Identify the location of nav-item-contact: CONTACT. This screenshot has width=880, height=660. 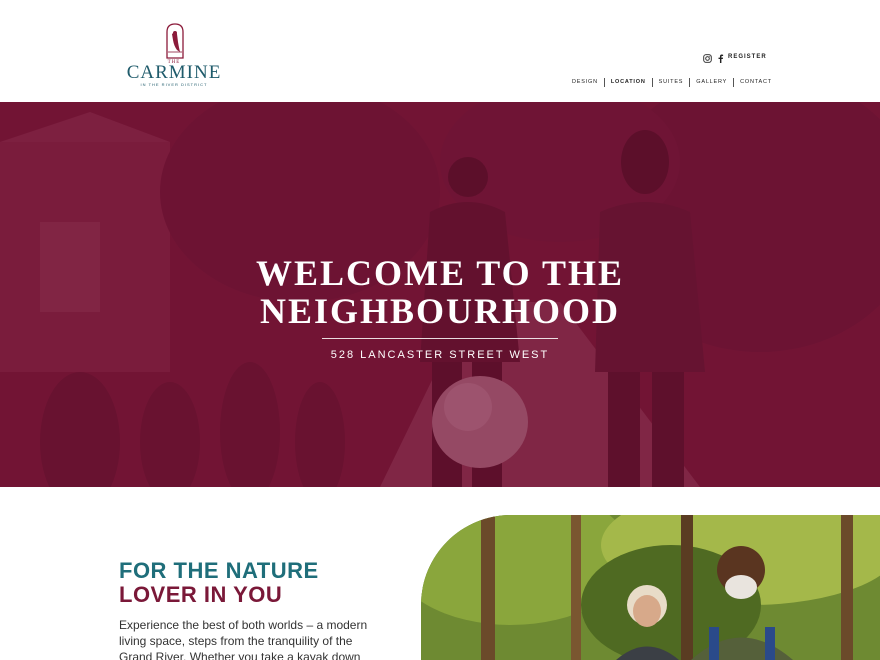
(753, 82).